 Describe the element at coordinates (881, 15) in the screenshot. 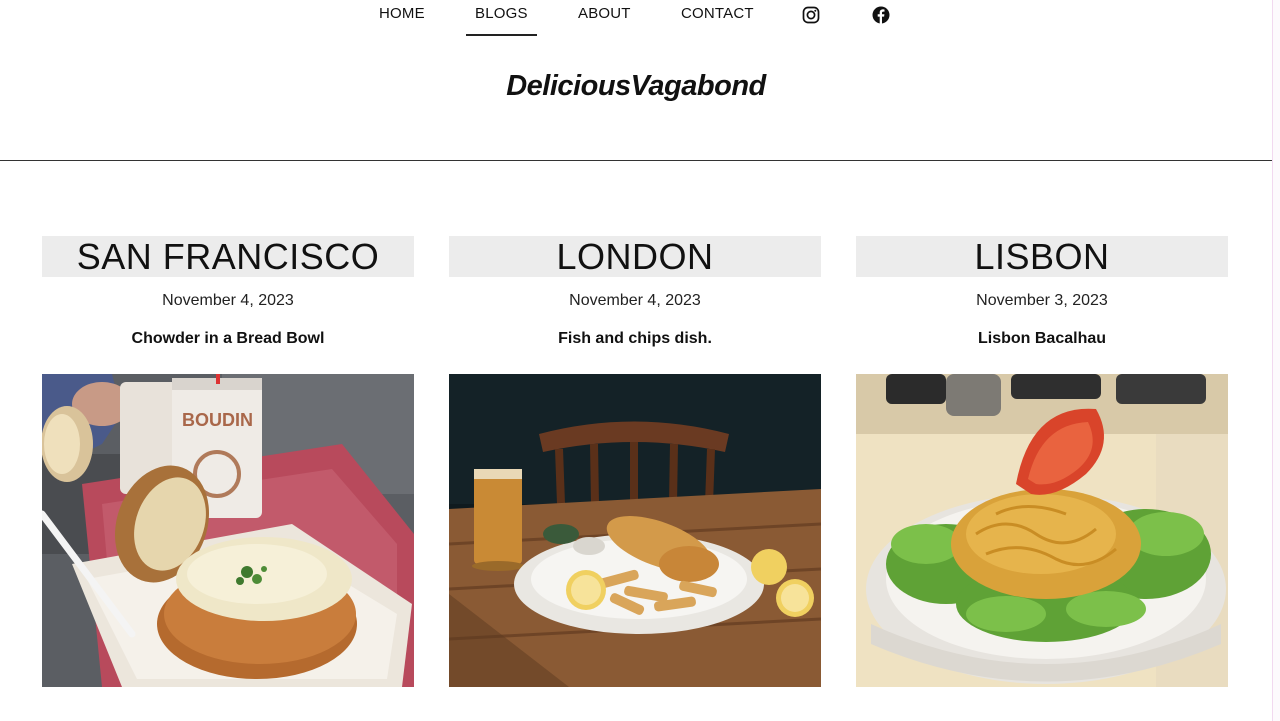

I see `facebook-icon` at that location.